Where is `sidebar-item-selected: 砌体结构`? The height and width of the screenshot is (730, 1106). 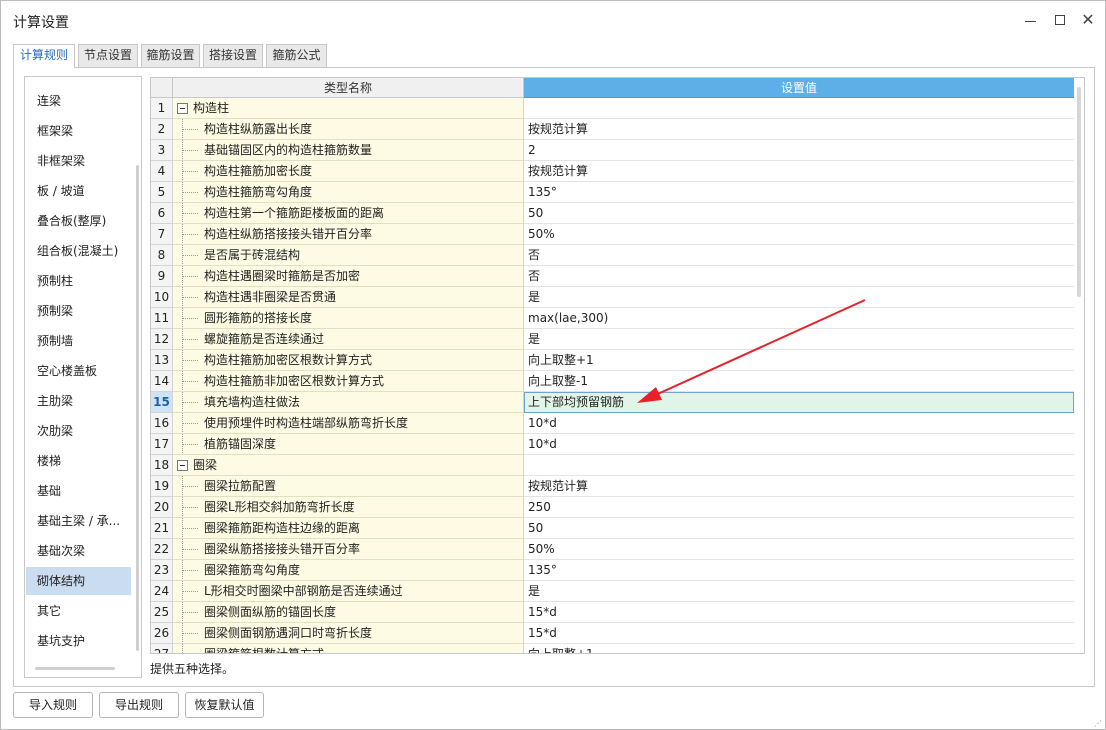
sidebar-item-selected: 砌体结构 is located at coordinates (78, 581).